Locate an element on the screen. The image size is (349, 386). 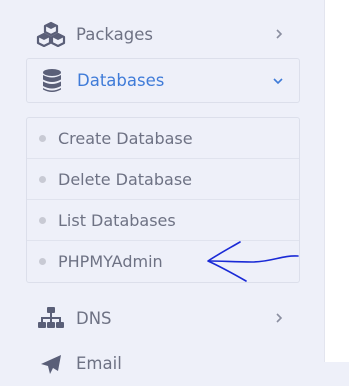
paper-plane-icon is located at coordinates (51, 365).